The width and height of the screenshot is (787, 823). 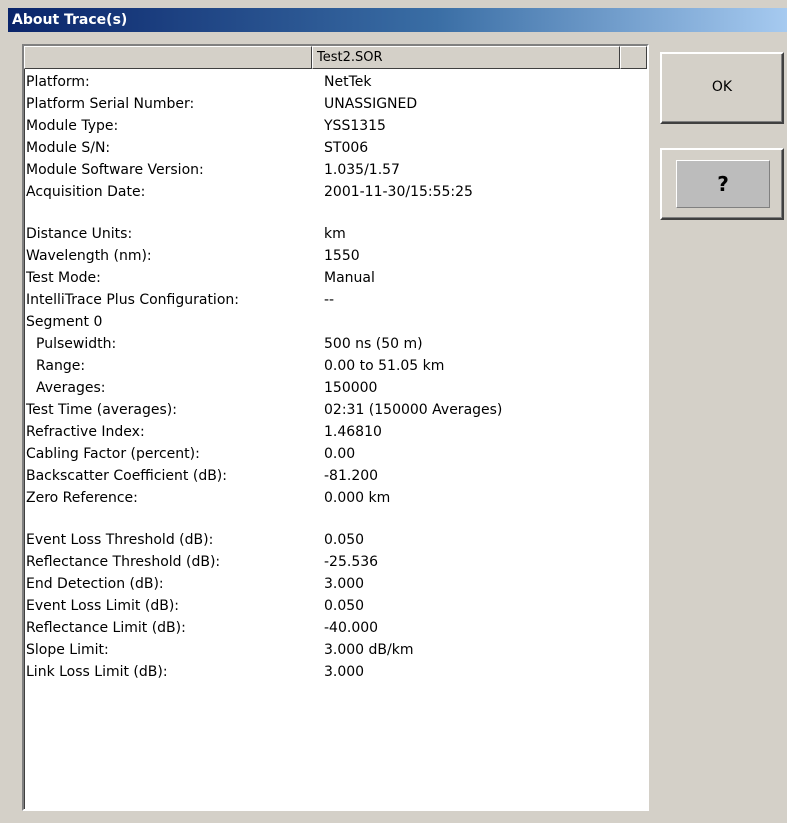 What do you see at coordinates (115, 170) in the screenshot?
I see `row-label: Module Software Version:` at bounding box center [115, 170].